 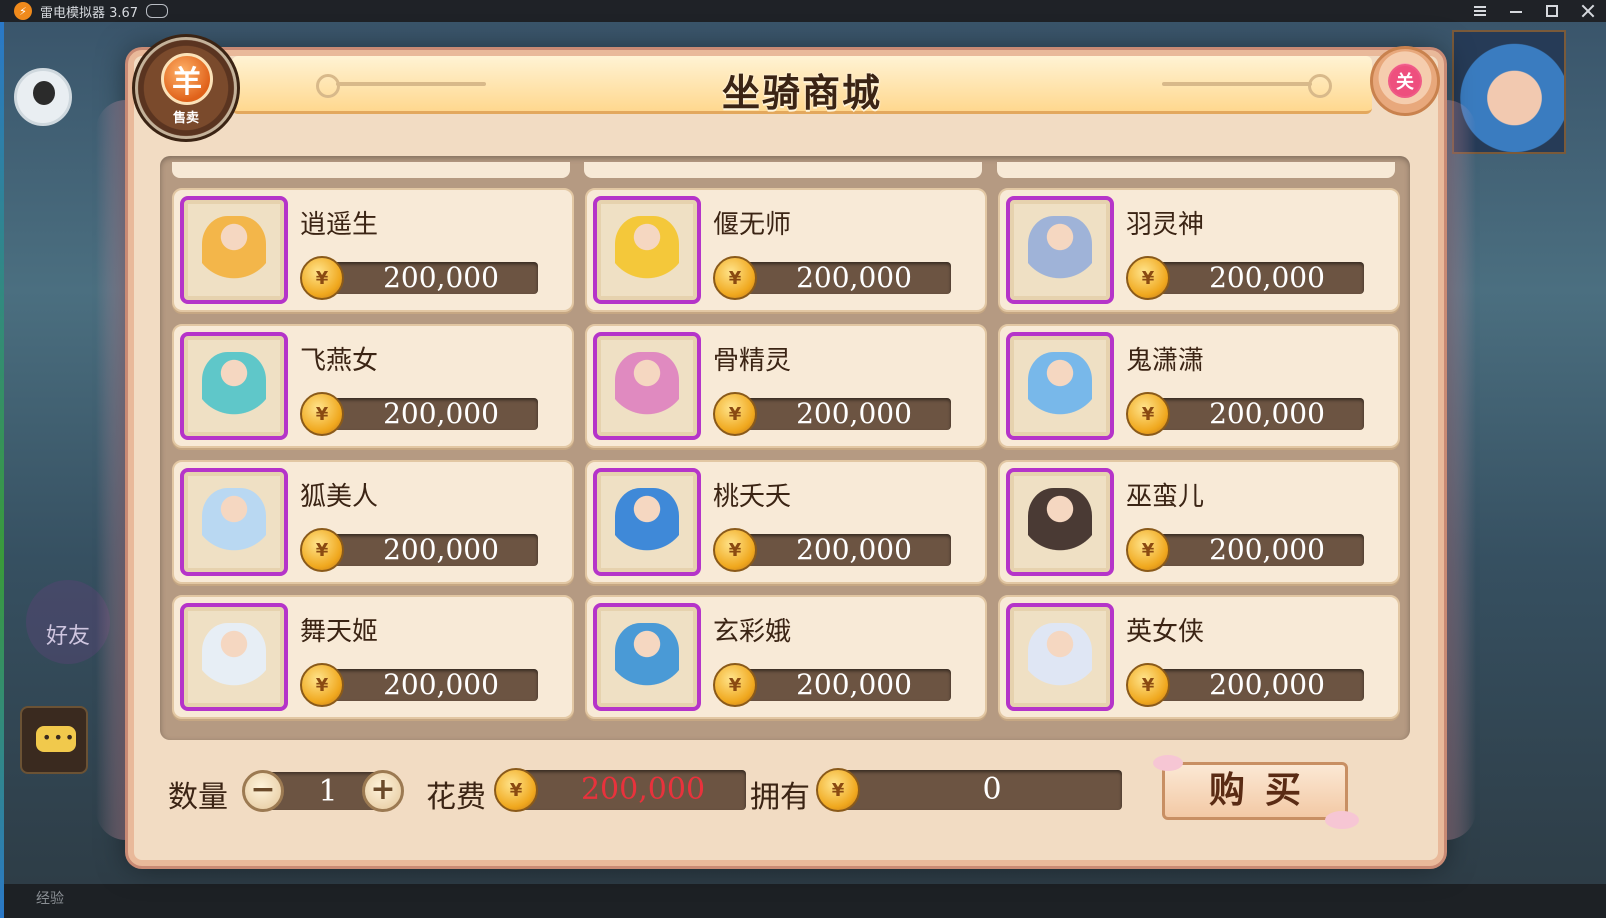 What do you see at coordinates (1256, 792) in the screenshot?
I see `buy-button: 购买` at bounding box center [1256, 792].